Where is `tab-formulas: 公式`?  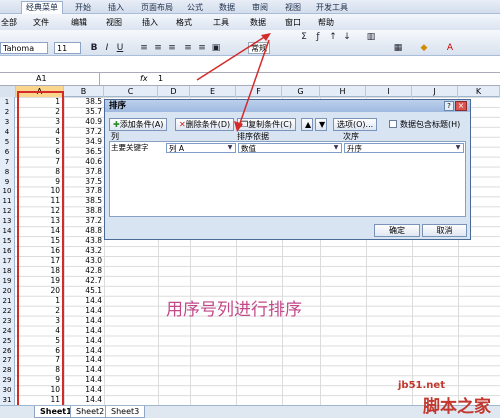 tab-formulas: 公式 is located at coordinates (195, 7).